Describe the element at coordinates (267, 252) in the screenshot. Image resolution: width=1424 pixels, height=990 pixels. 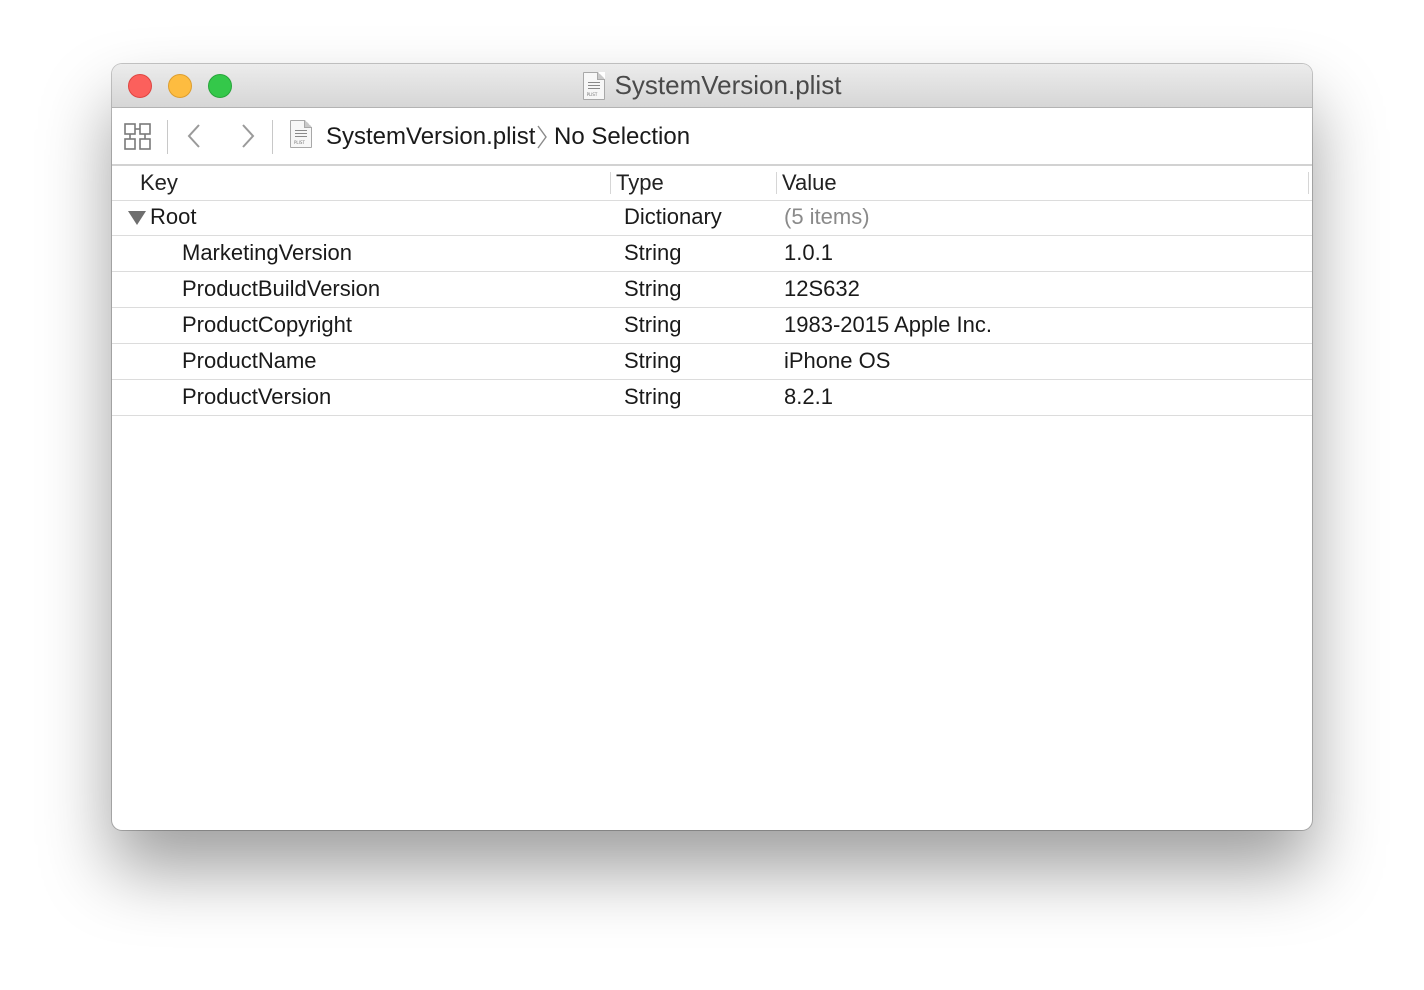
I see `row-key: MarketingVersion` at that location.